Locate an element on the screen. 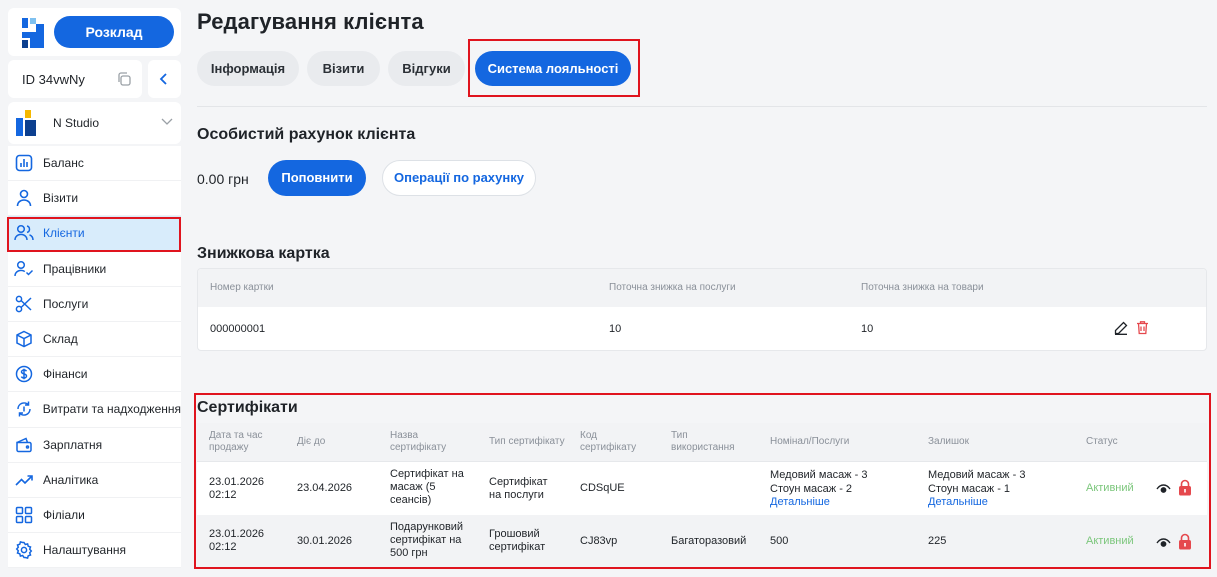  account-operations-button: Операції по рахунку is located at coordinates (459, 178).